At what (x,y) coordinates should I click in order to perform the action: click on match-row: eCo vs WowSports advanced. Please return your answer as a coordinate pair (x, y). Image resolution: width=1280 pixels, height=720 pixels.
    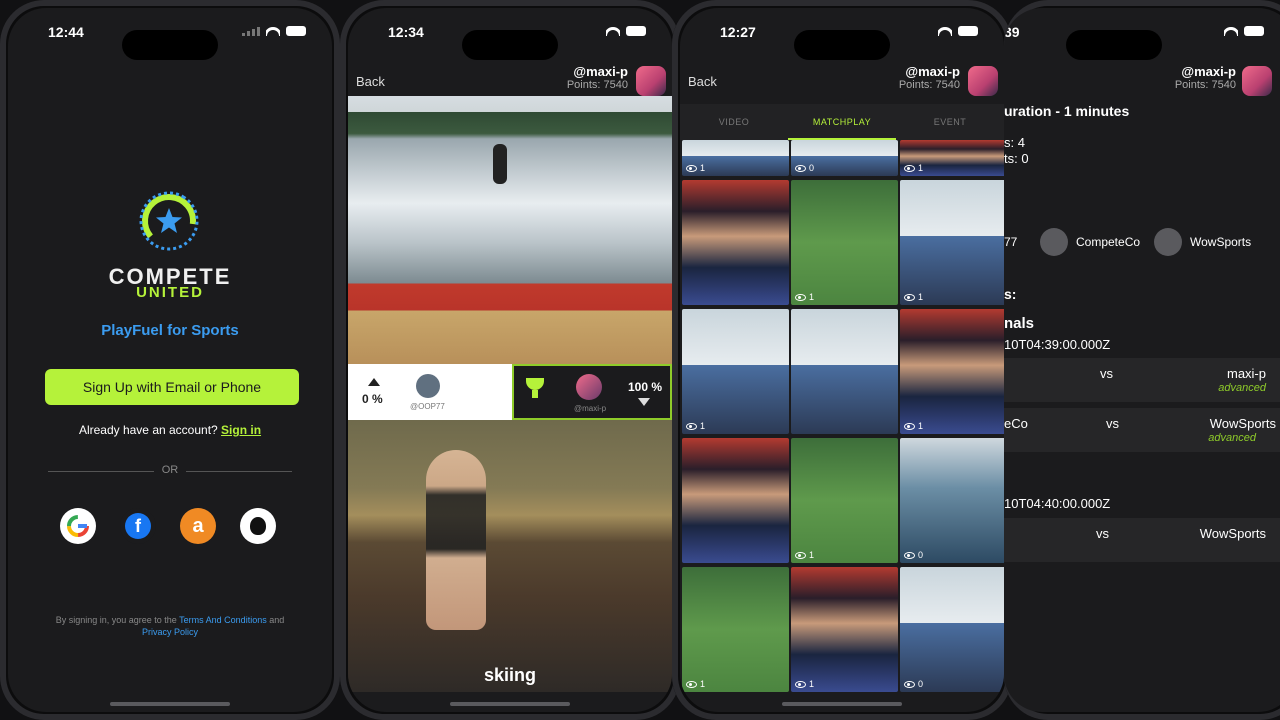
    Looking at the image, I should click on (1142, 430).